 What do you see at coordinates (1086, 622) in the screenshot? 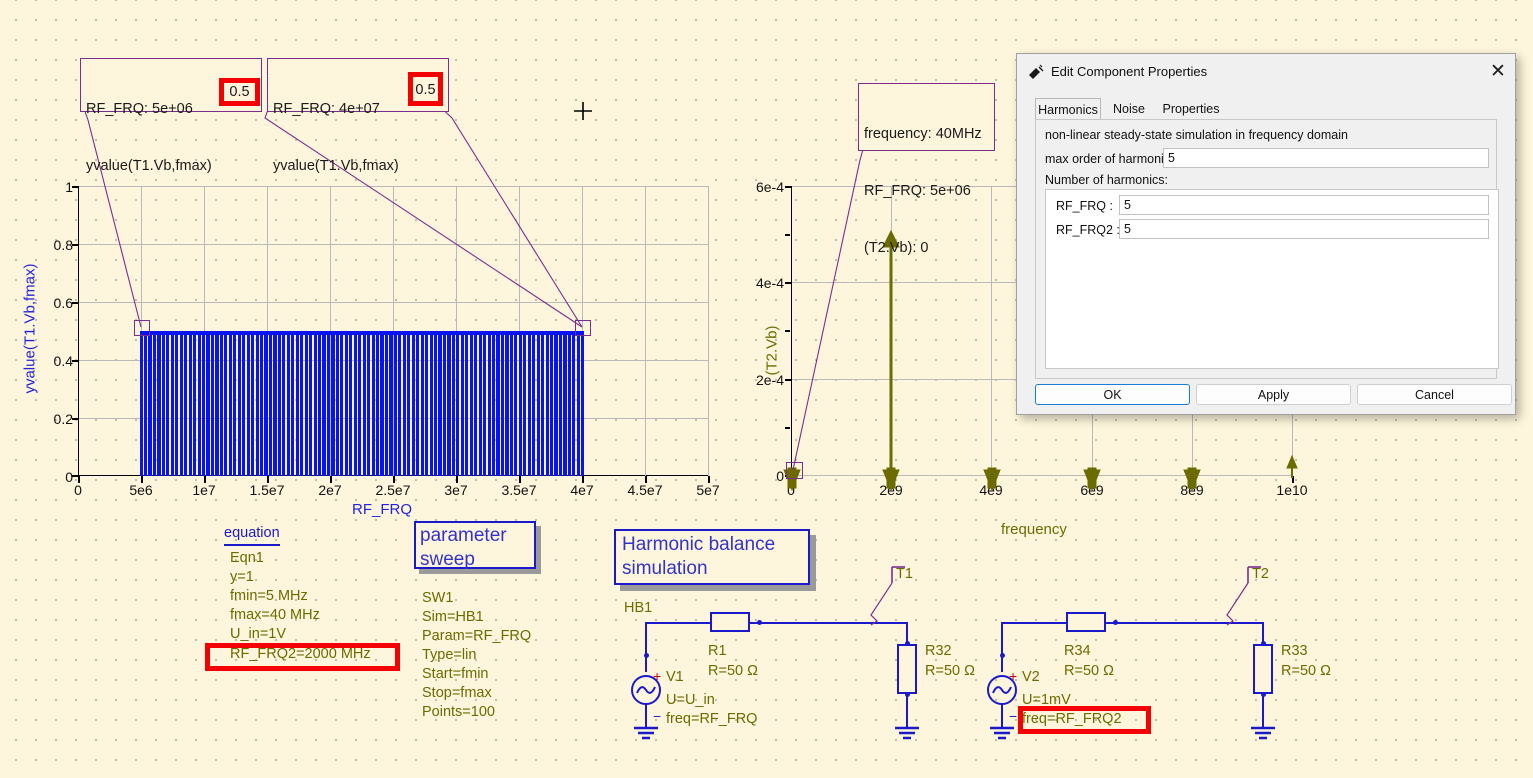
I see `resistor-r34` at bounding box center [1086, 622].